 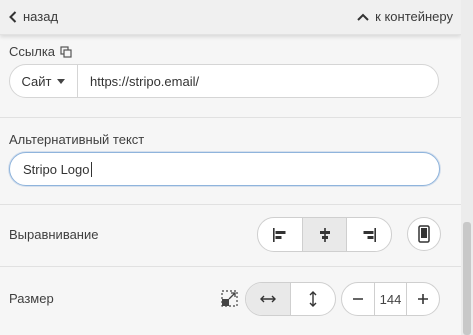 What do you see at coordinates (258, 81) in the screenshot?
I see `link-url-input: https://stripo.email/` at bounding box center [258, 81].